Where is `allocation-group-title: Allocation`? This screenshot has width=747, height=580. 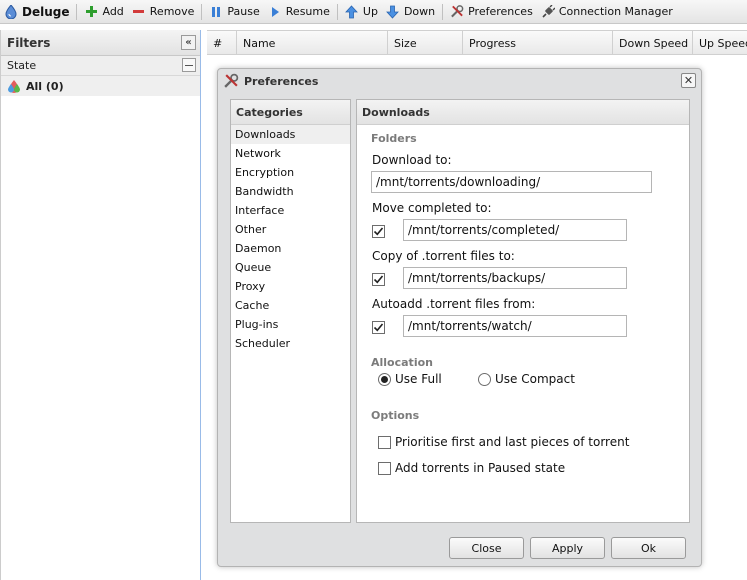
allocation-group-title: Allocation is located at coordinates (402, 362).